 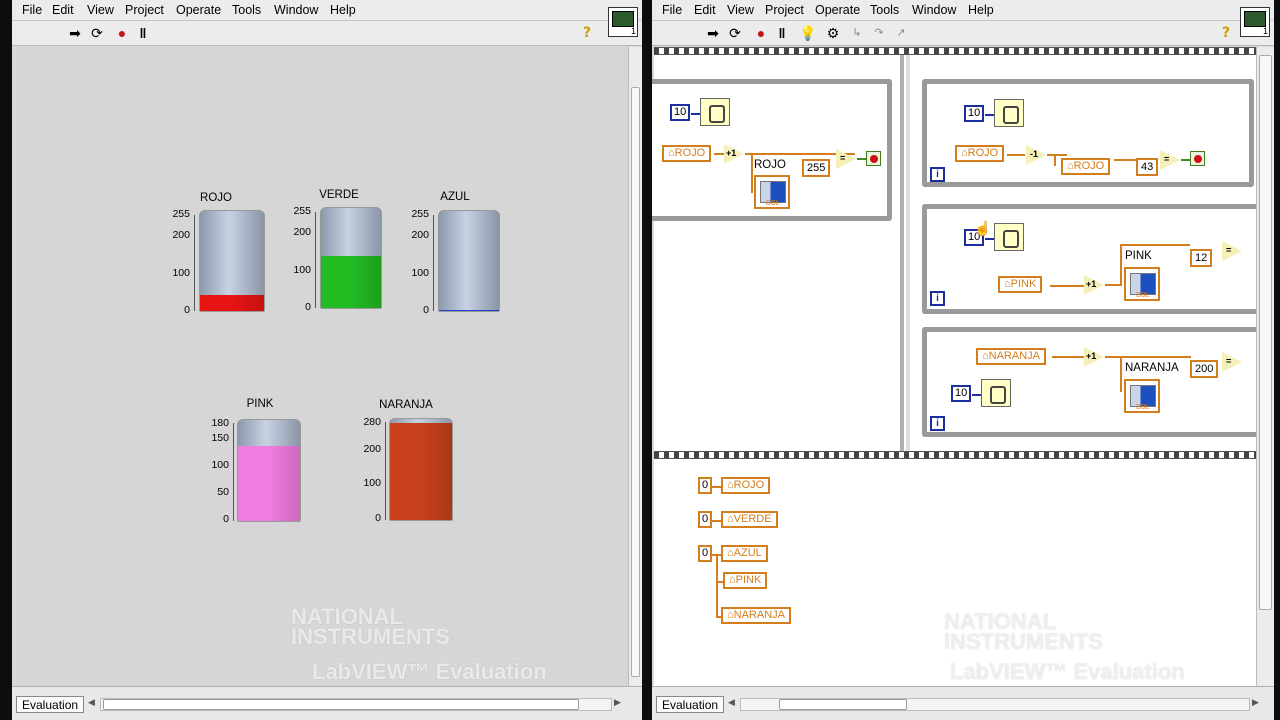 I want to click on ni-watermark-logo: NATIONAL INSTRUMENTS, so click(x=1064, y=631).